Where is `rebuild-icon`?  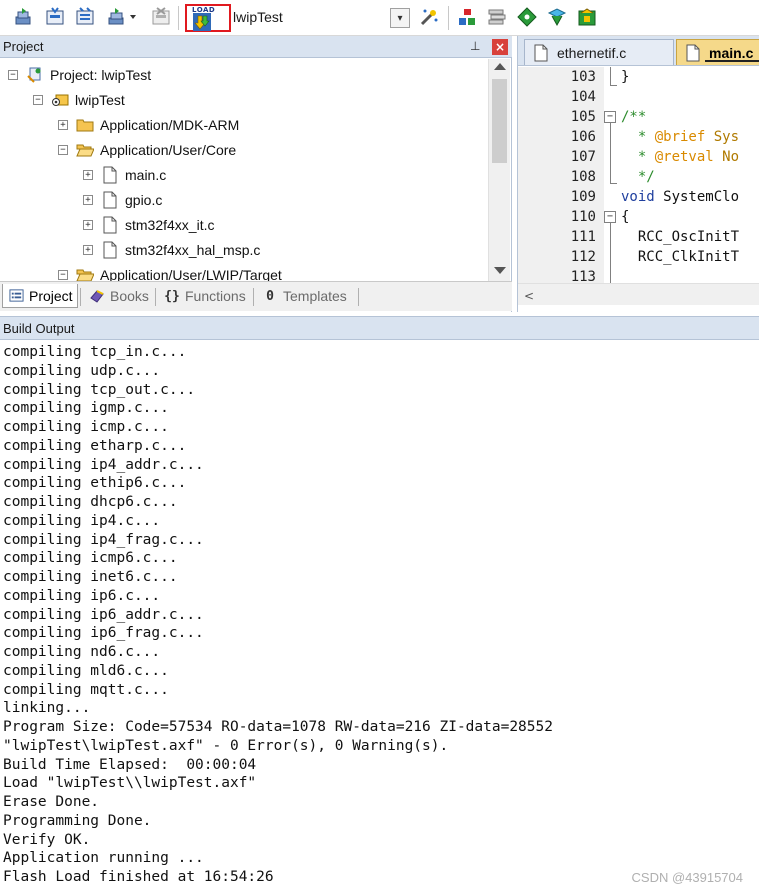
rebuild-icon is located at coordinates (85, 17).